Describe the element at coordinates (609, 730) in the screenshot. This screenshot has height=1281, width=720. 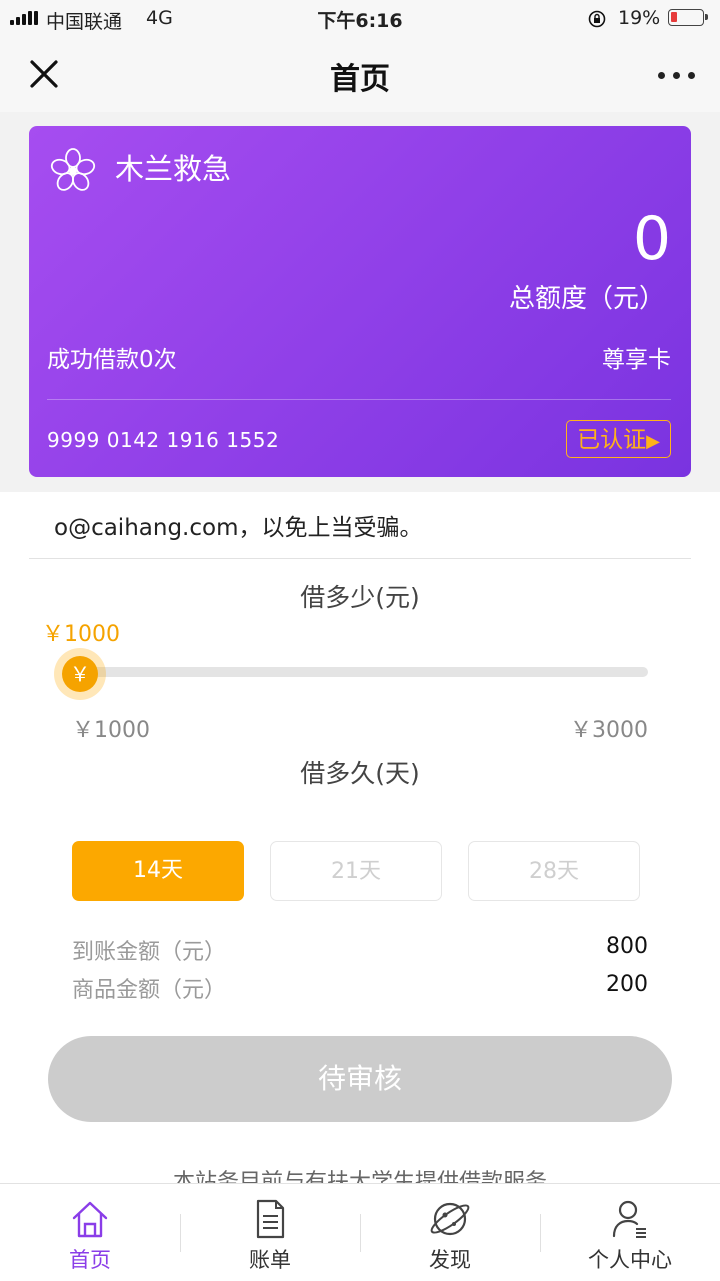
I see `loan-amount-max: ￥3000` at that location.